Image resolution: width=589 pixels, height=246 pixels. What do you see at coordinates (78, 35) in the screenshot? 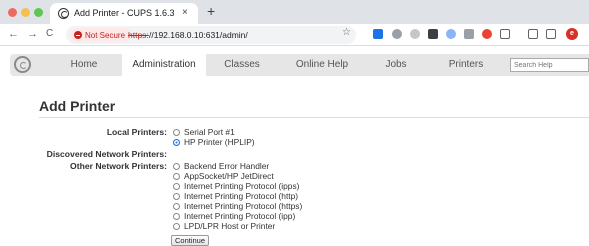
I see `not-secure-warning-icon` at bounding box center [78, 35].